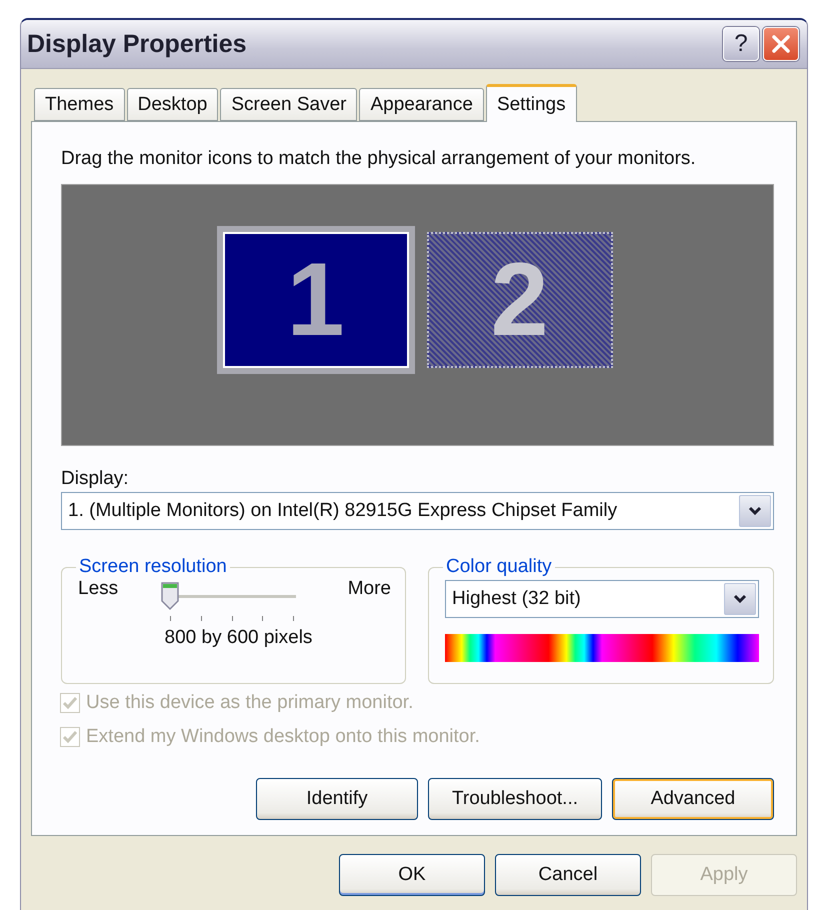 The height and width of the screenshot is (910, 824). Describe the element at coordinates (602, 599) in the screenshot. I see `color-quality-dropdown: Highest (32 bit)` at that location.